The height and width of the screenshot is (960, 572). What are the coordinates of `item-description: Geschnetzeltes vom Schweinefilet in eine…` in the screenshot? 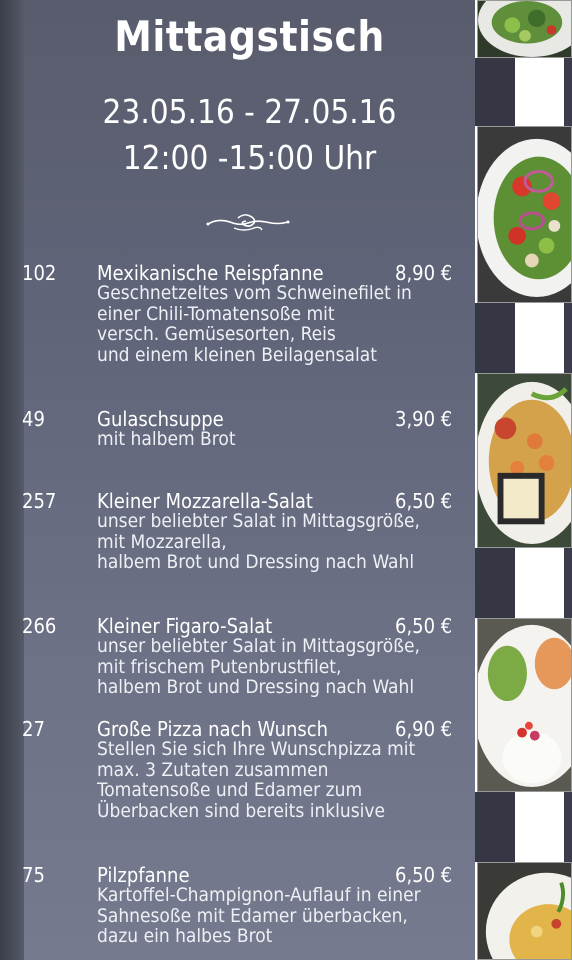 It's located at (282, 324).